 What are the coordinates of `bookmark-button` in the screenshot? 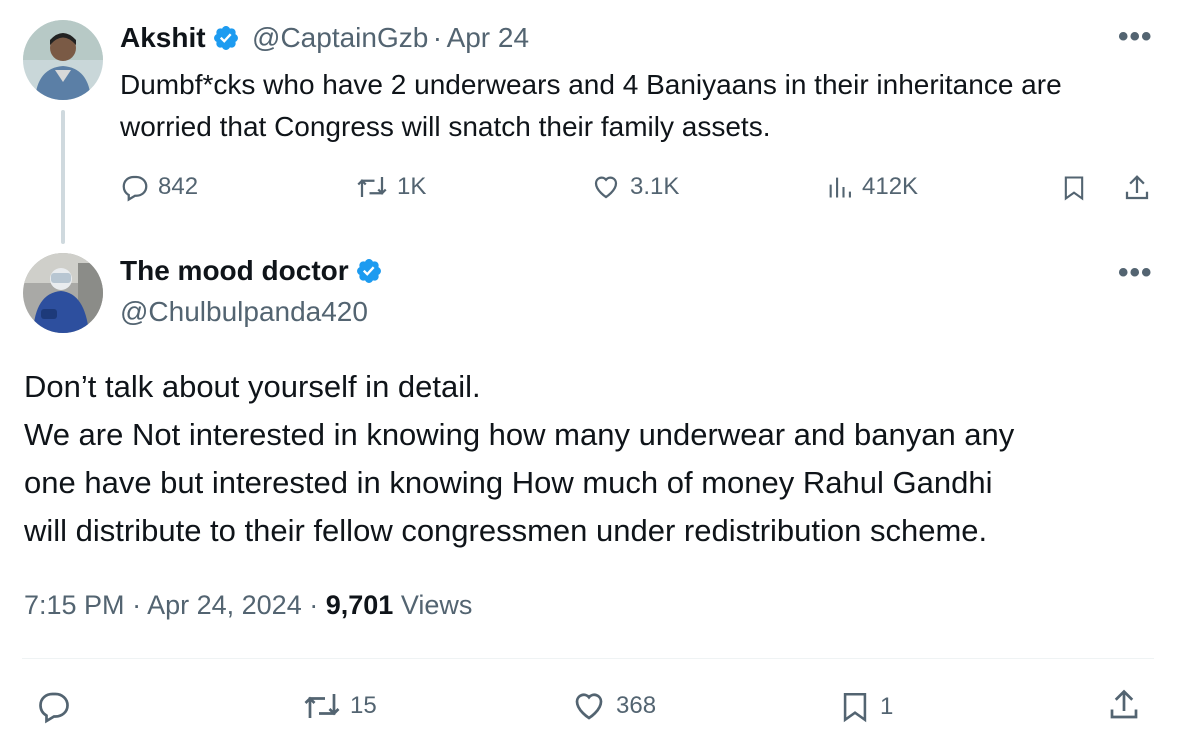 It's located at (1074, 188).